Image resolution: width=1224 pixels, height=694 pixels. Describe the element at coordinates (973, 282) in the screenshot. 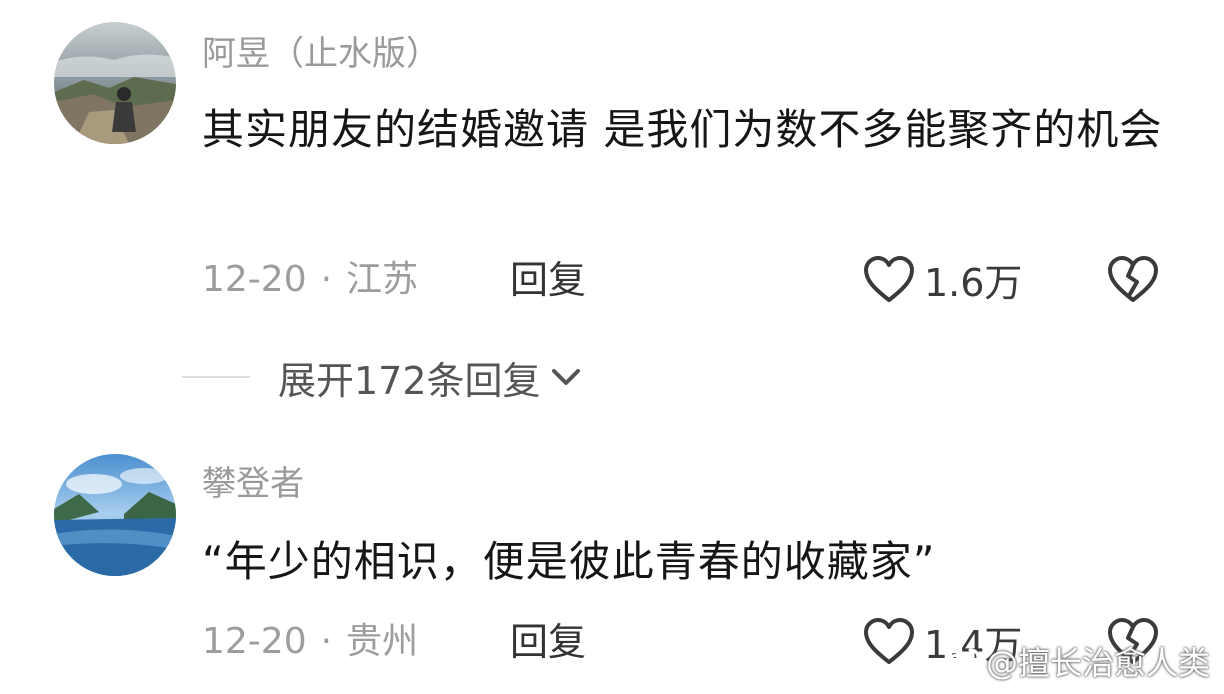

I see `like-count: 1.6万` at that location.